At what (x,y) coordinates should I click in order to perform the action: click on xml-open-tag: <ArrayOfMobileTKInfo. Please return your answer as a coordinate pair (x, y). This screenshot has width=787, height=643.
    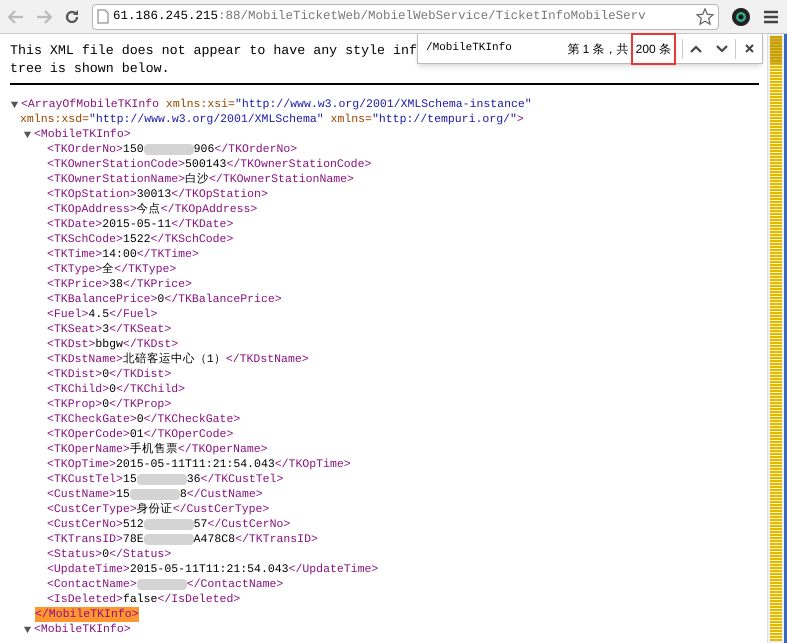
    Looking at the image, I should click on (90, 104).